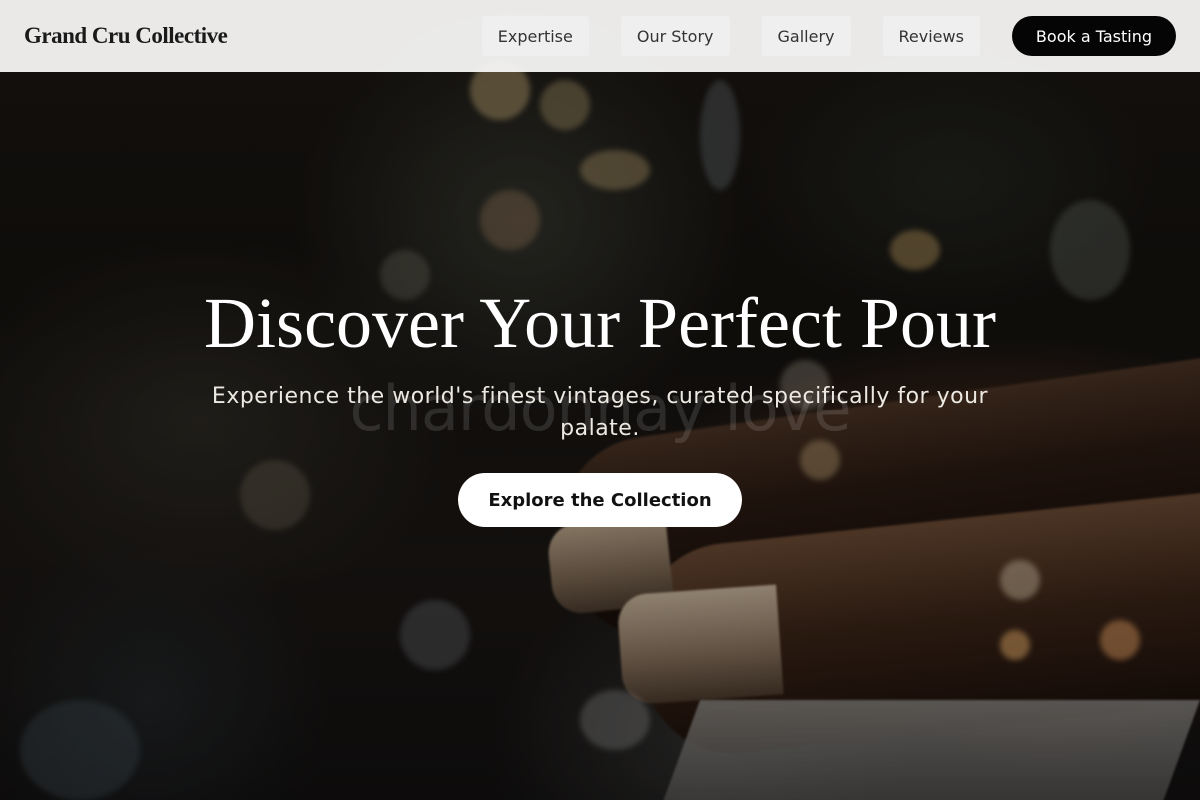  I want to click on nav-link-gallery: Gallery, so click(806, 36).